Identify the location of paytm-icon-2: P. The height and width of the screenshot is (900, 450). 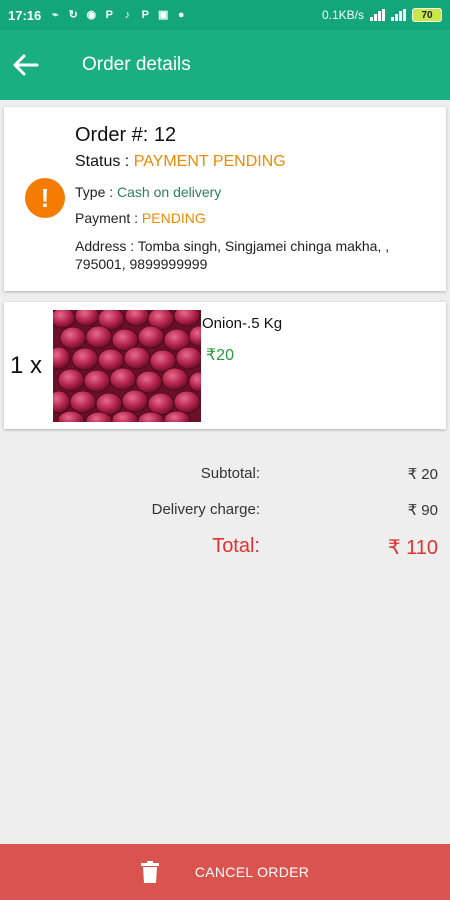
(145, 15).